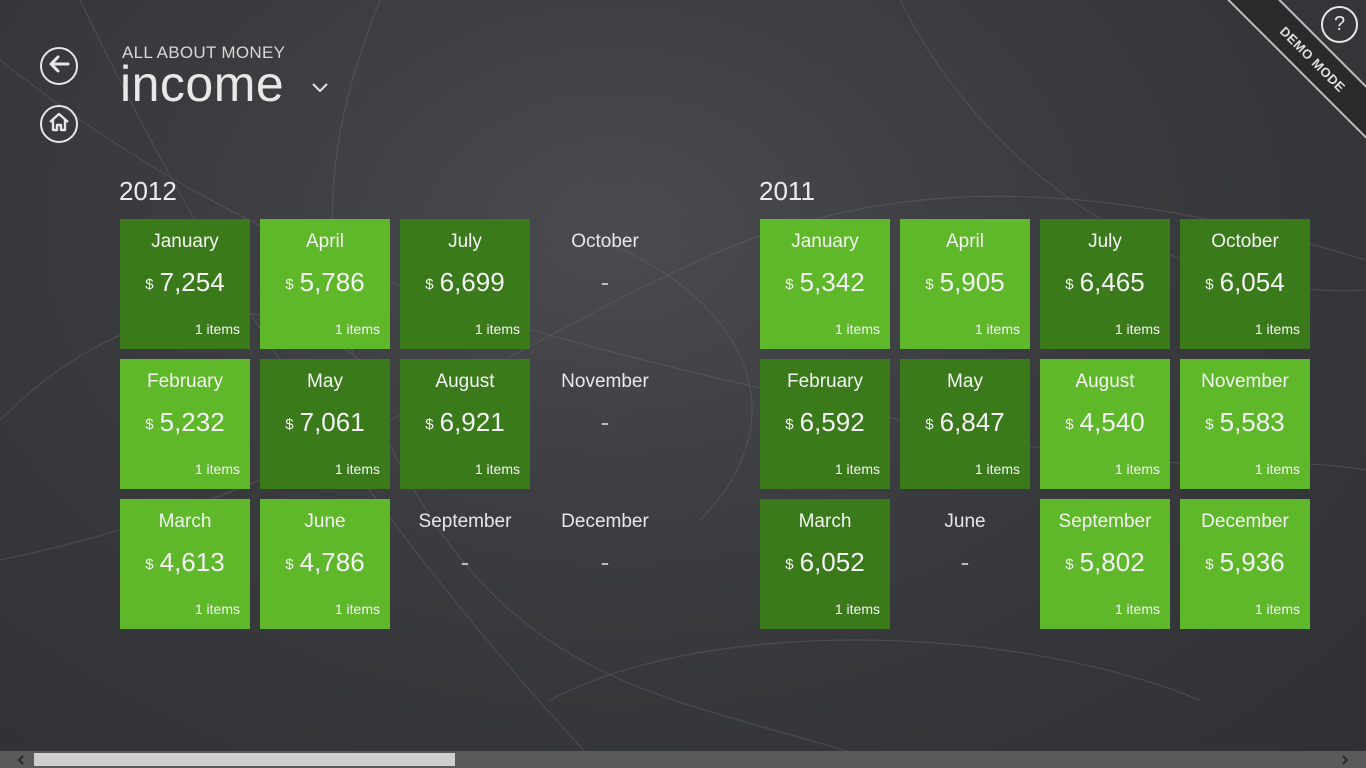 Image resolution: width=1366 pixels, height=768 pixels. I want to click on month-tile-april: April $5,786 1 items, so click(325, 284).